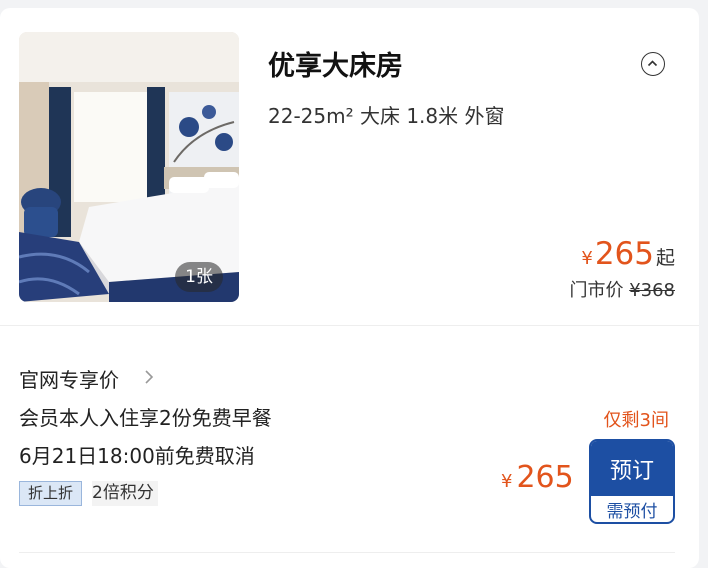 The width and height of the screenshot is (708, 568). Describe the element at coordinates (665, 258) in the screenshot. I see `price-suffix: 起` at that location.